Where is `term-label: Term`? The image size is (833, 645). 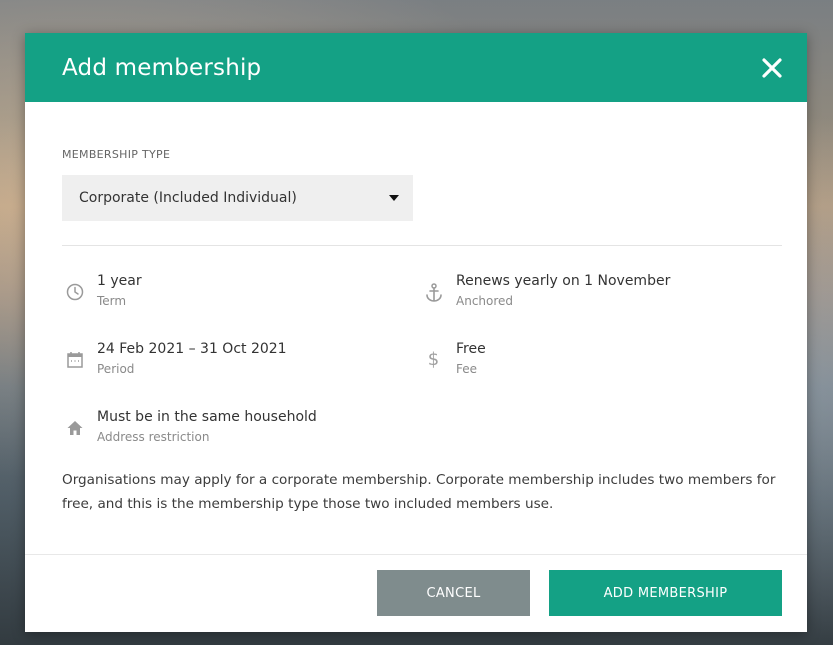 term-label: Term is located at coordinates (112, 301).